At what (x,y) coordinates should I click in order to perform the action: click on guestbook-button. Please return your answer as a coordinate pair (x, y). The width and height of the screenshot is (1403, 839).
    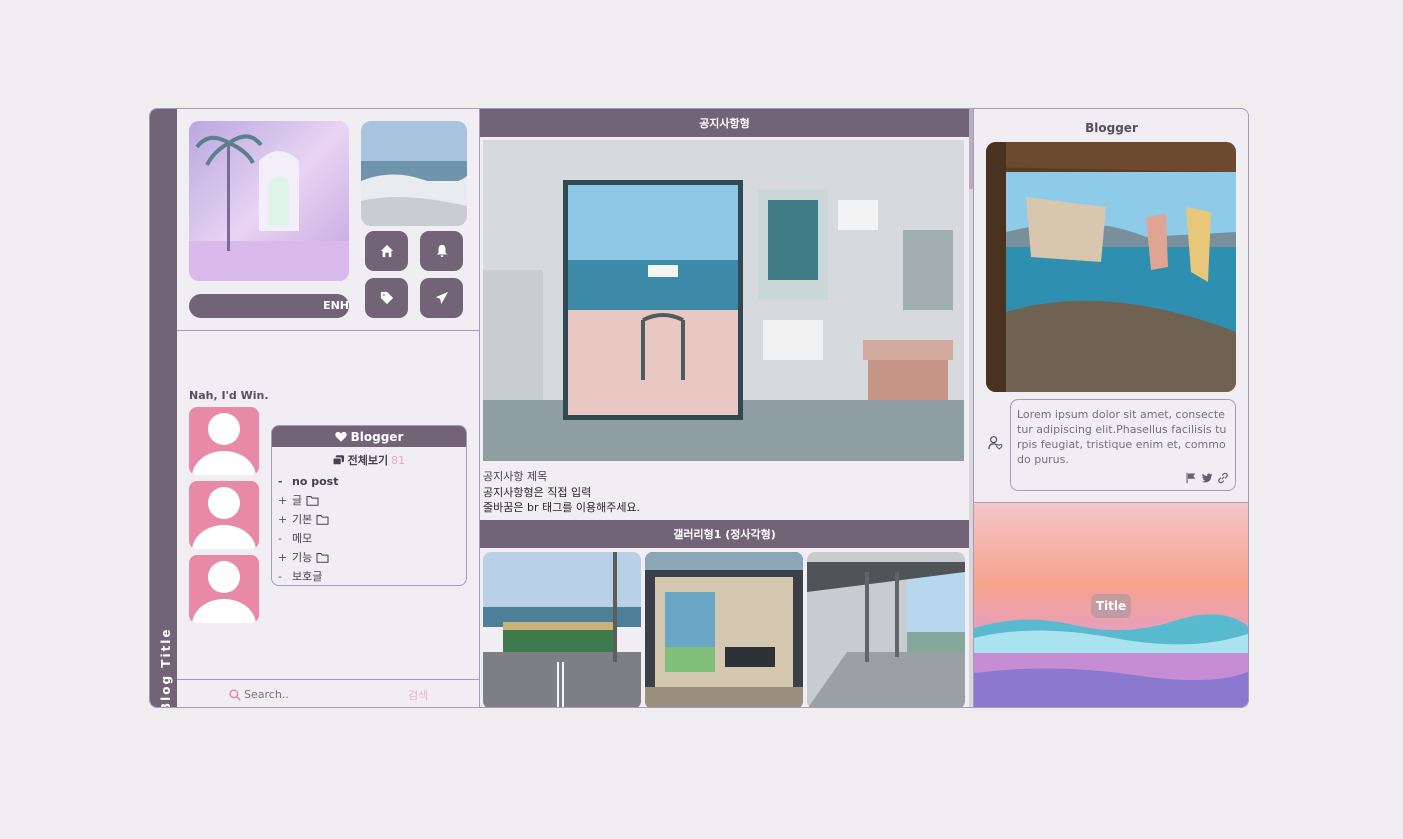
    Looking at the image, I should click on (441, 298).